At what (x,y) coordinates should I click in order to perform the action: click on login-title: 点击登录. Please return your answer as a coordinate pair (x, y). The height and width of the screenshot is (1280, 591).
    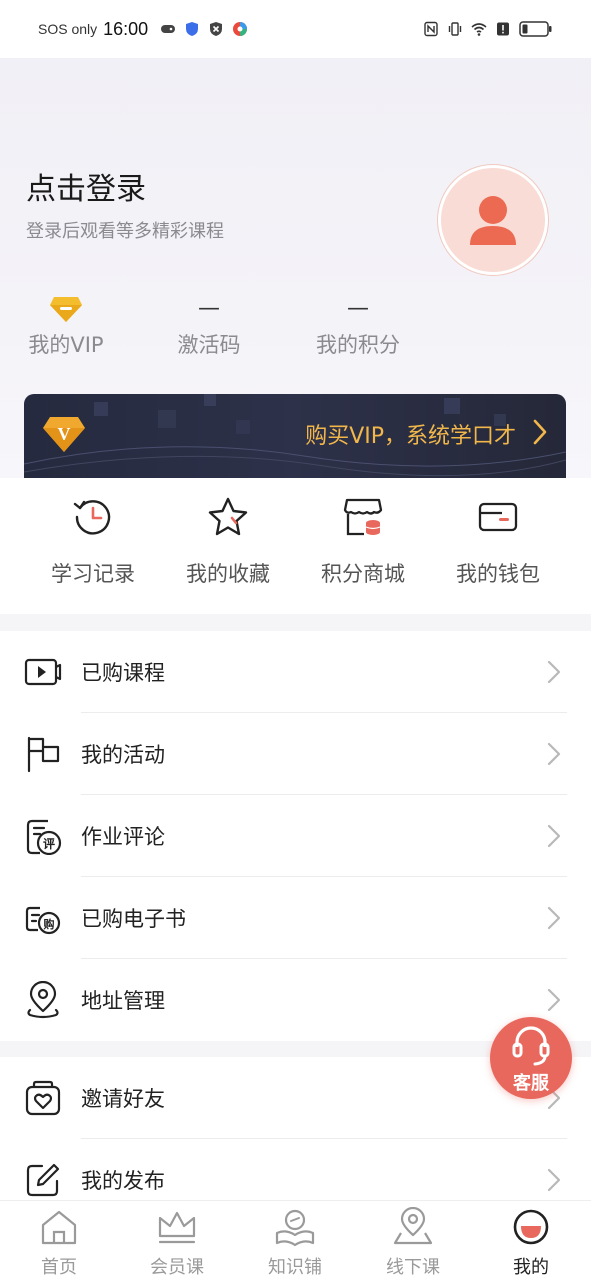
    Looking at the image, I should click on (86, 186).